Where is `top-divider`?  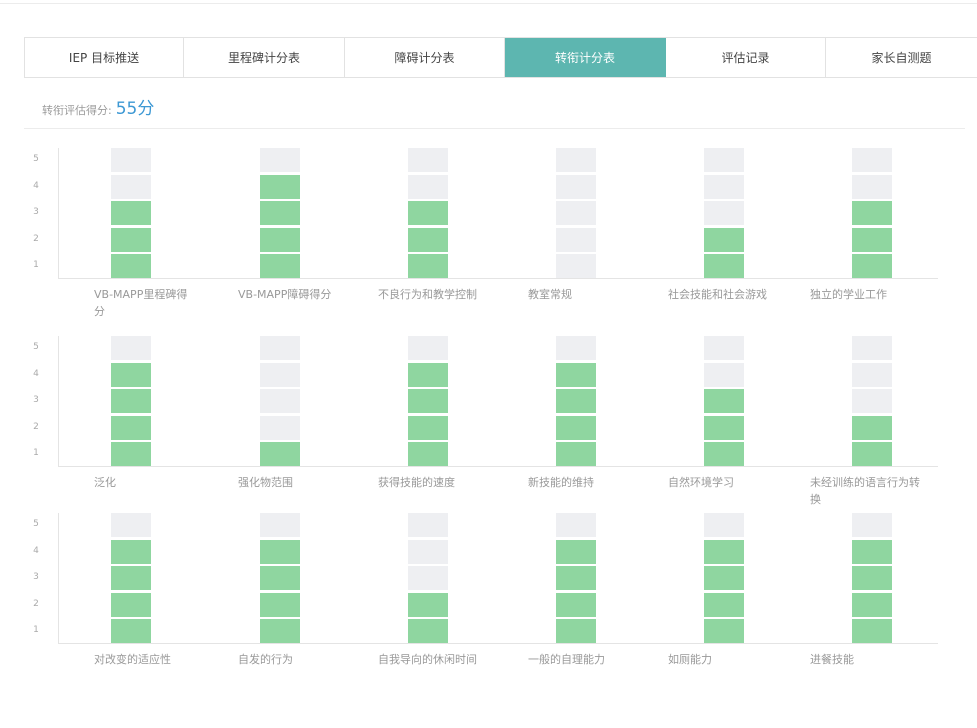 top-divider is located at coordinates (488, 3).